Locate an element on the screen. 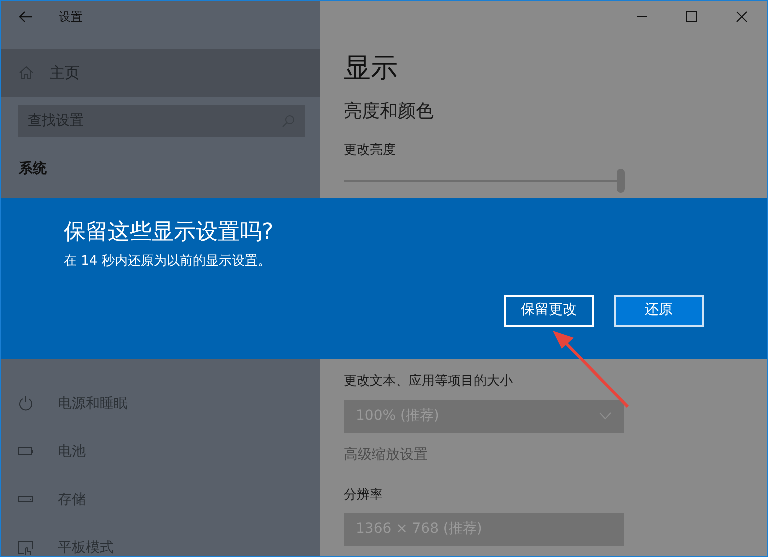  chevron-down-icon is located at coordinates (605, 416).